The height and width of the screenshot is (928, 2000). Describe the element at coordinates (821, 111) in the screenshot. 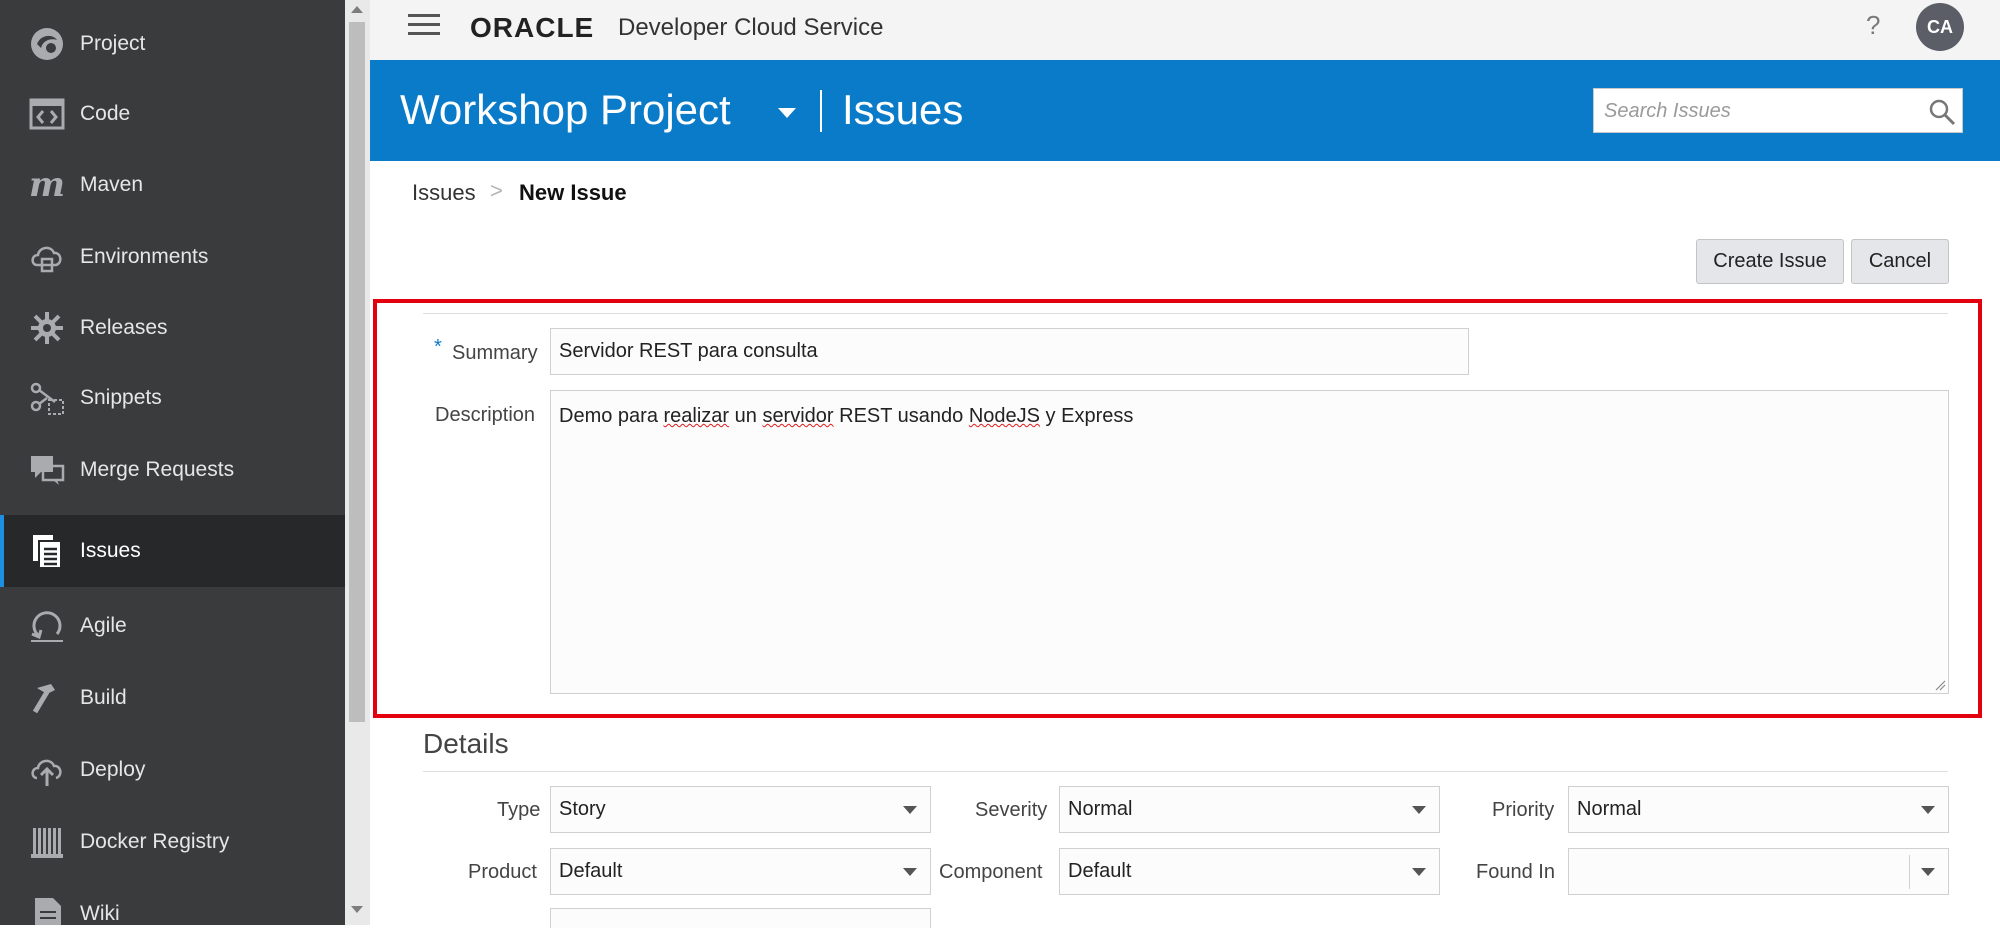

I see `header-divider` at that location.